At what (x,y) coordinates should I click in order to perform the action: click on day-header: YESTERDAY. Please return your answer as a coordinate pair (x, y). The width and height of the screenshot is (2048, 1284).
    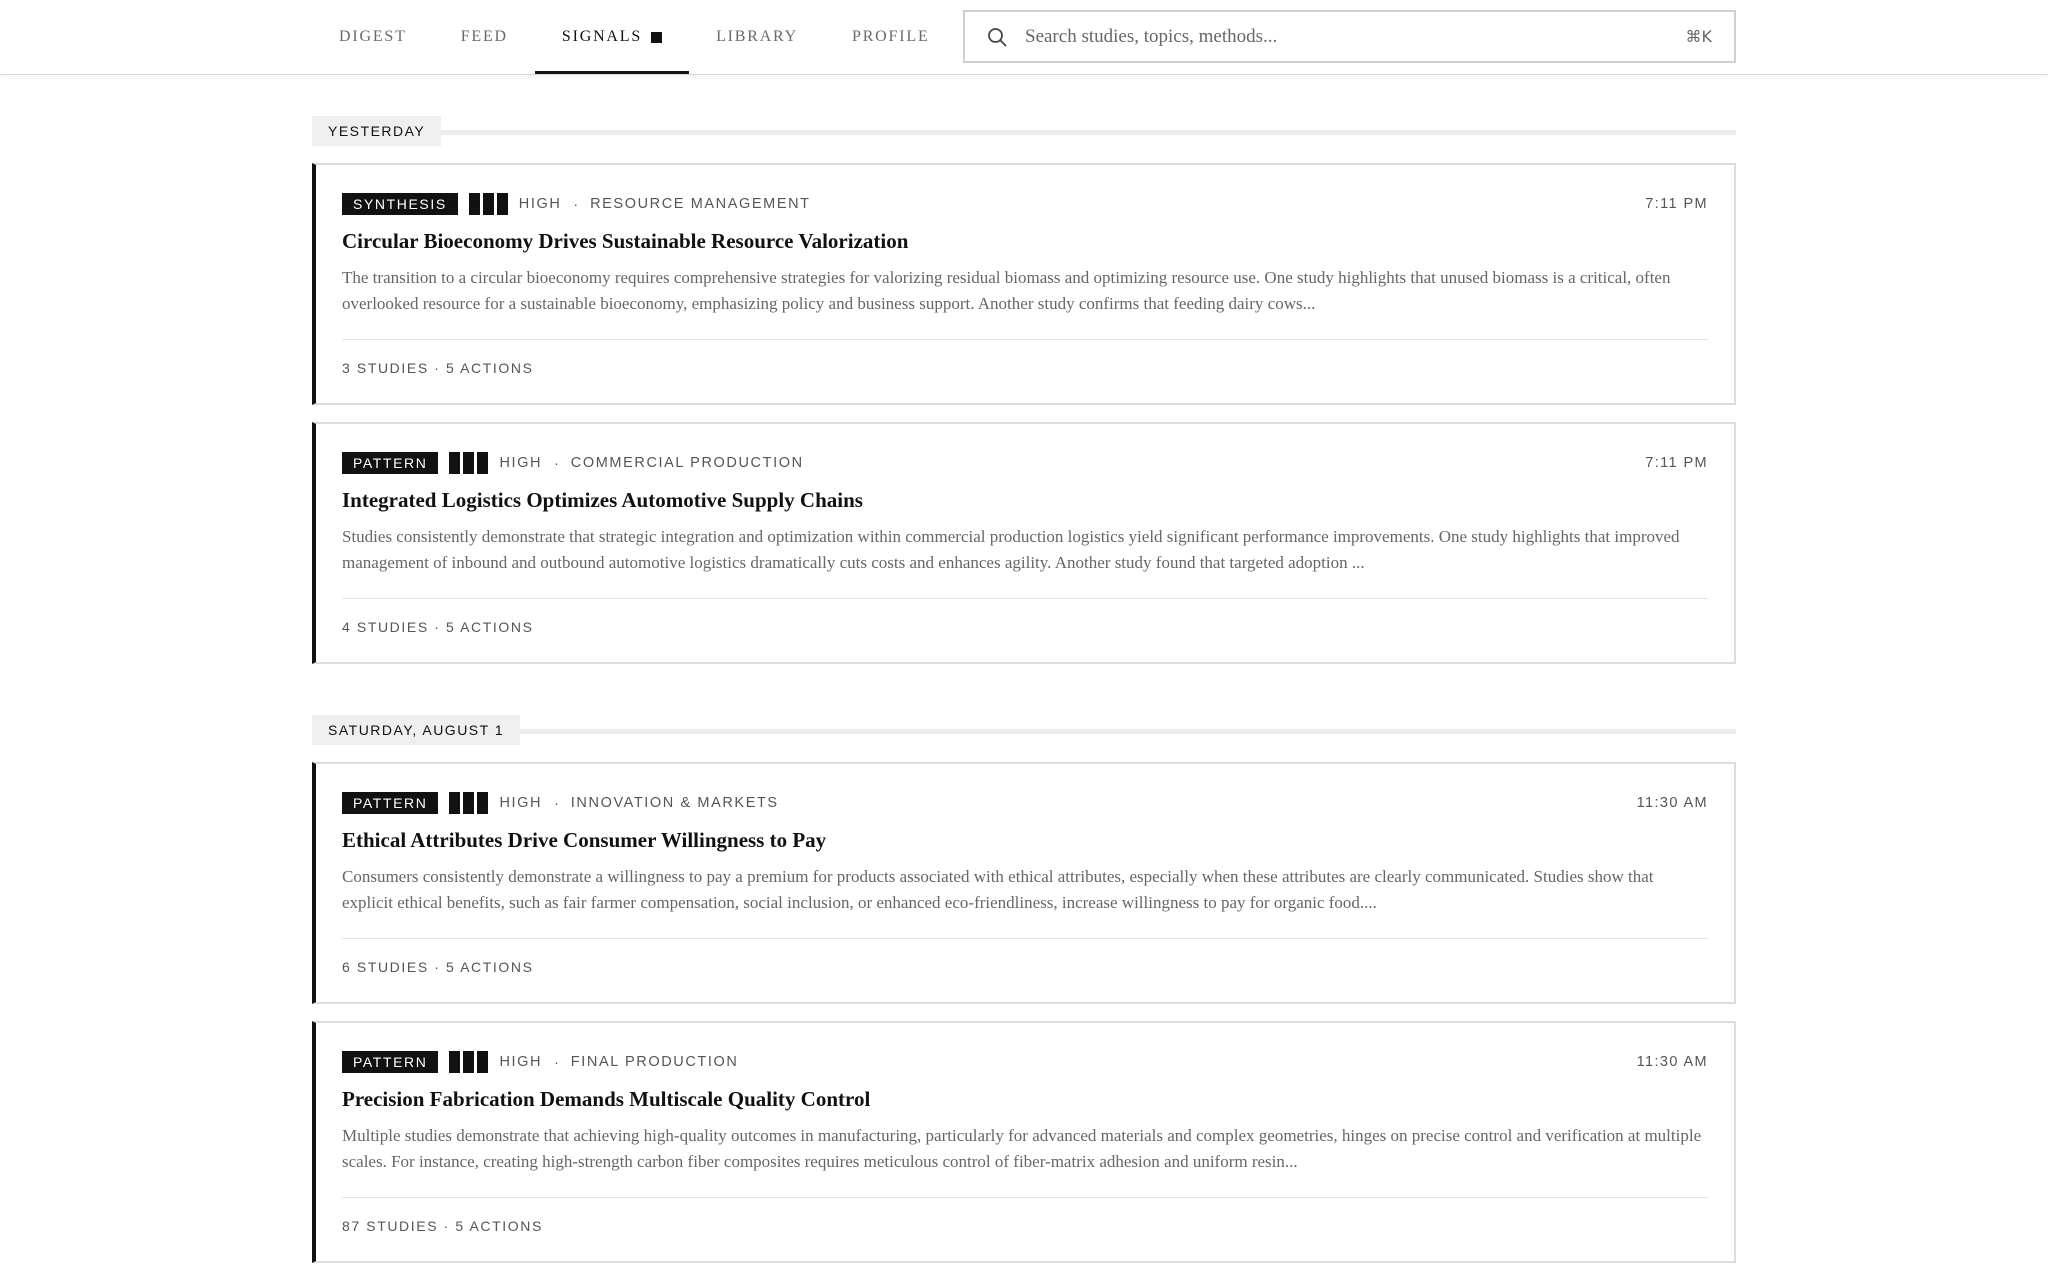
    Looking at the image, I should click on (1024, 131).